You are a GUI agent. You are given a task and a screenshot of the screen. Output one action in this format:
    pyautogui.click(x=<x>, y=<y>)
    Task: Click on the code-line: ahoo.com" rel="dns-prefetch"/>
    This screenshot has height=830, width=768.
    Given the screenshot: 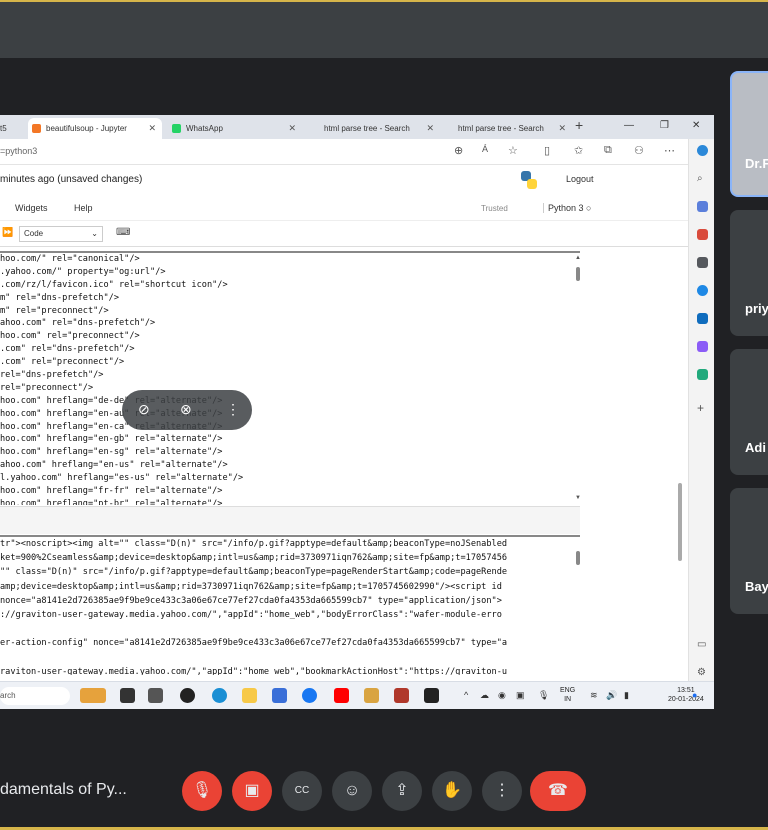 What is the action you would take?
    pyautogui.click(x=78, y=323)
    